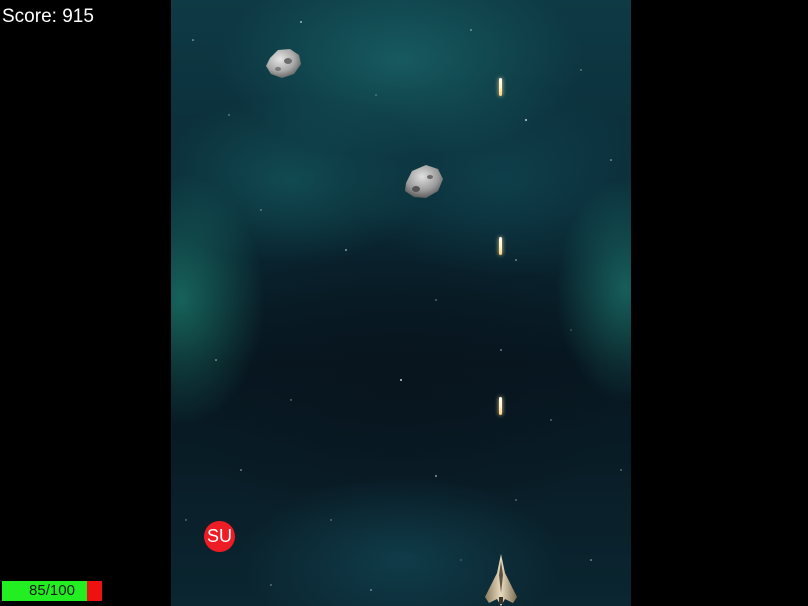 This screenshot has width=808, height=606. Describe the element at coordinates (501, 579) in the screenshot. I see `spaceship-icon` at that location.